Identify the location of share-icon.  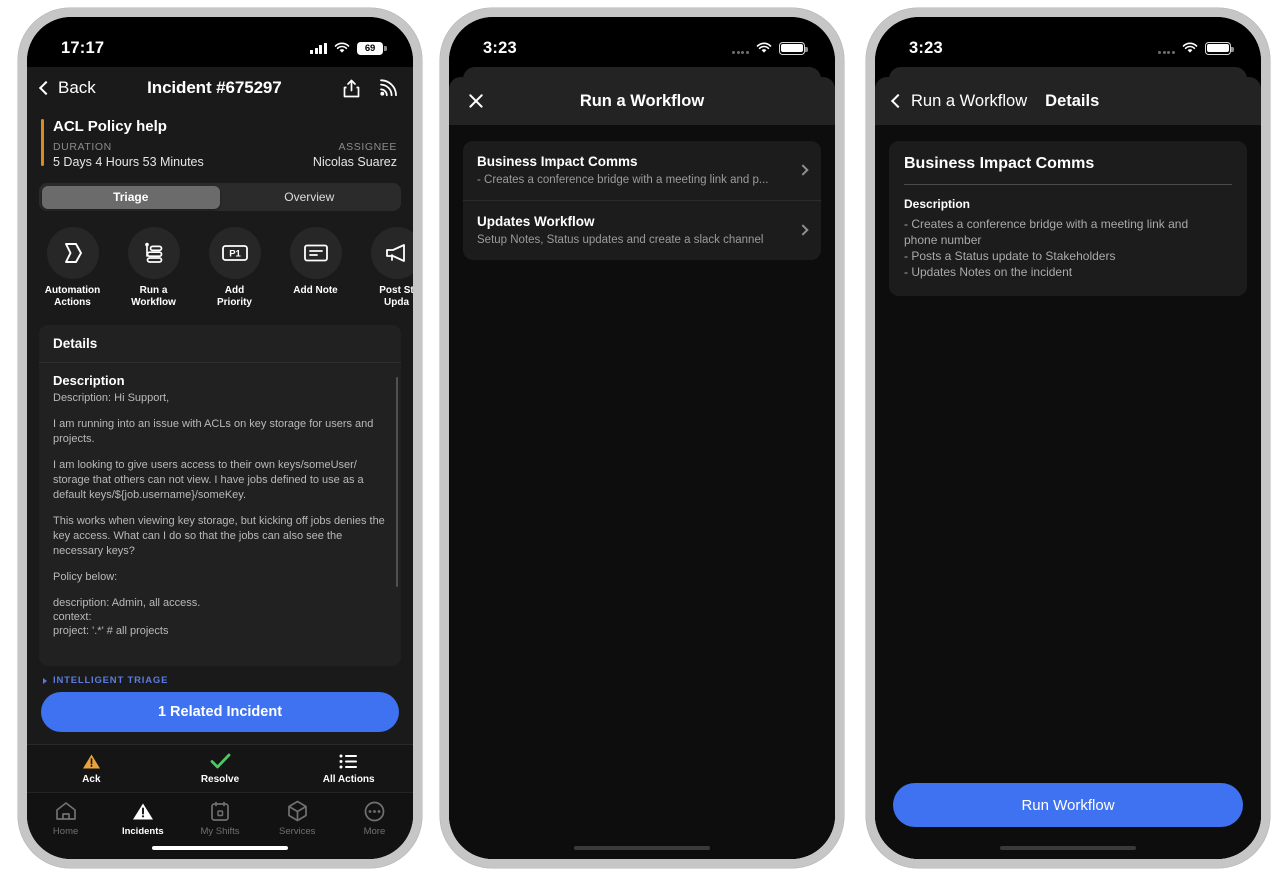
(351, 88).